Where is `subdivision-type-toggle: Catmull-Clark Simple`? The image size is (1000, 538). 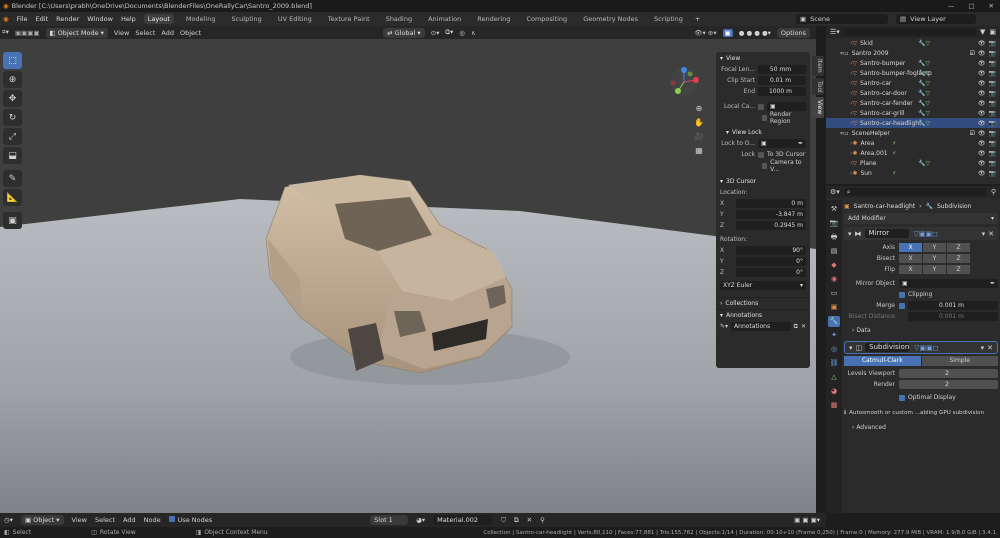
subdivision-type-toggle: Catmull-Clark Simple is located at coordinates (921, 361).